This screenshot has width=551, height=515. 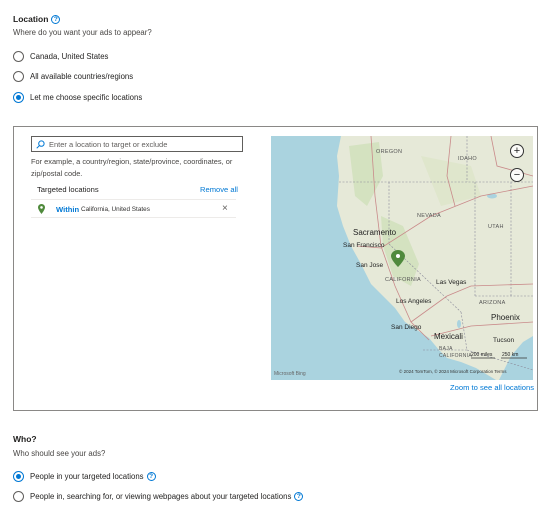 I want to click on targeting-mode-label: Within, so click(x=68, y=209).